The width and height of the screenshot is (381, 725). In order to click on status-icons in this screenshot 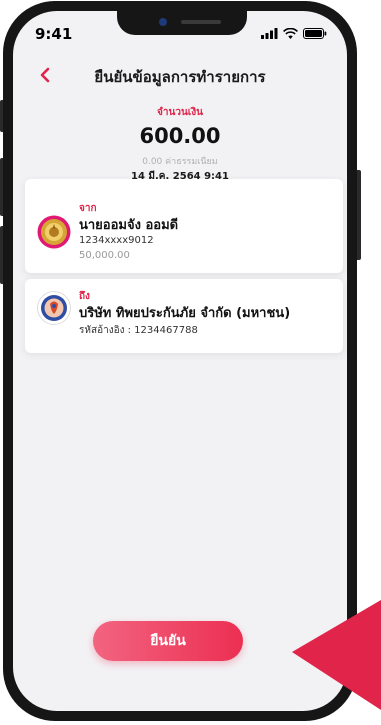, I will do `click(294, 33)`.